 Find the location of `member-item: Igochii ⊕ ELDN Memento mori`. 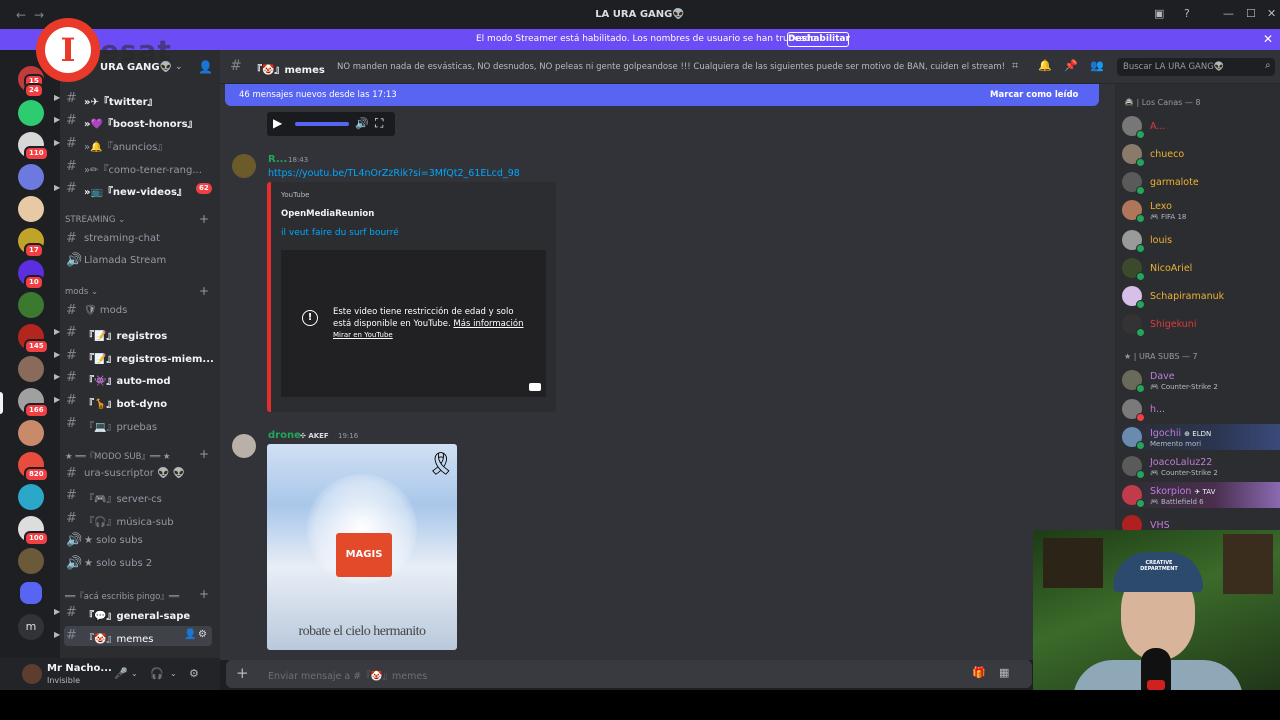

member-item: Igochii ⊕ ELDN Memento mori is located at coordinates (1197, 437).